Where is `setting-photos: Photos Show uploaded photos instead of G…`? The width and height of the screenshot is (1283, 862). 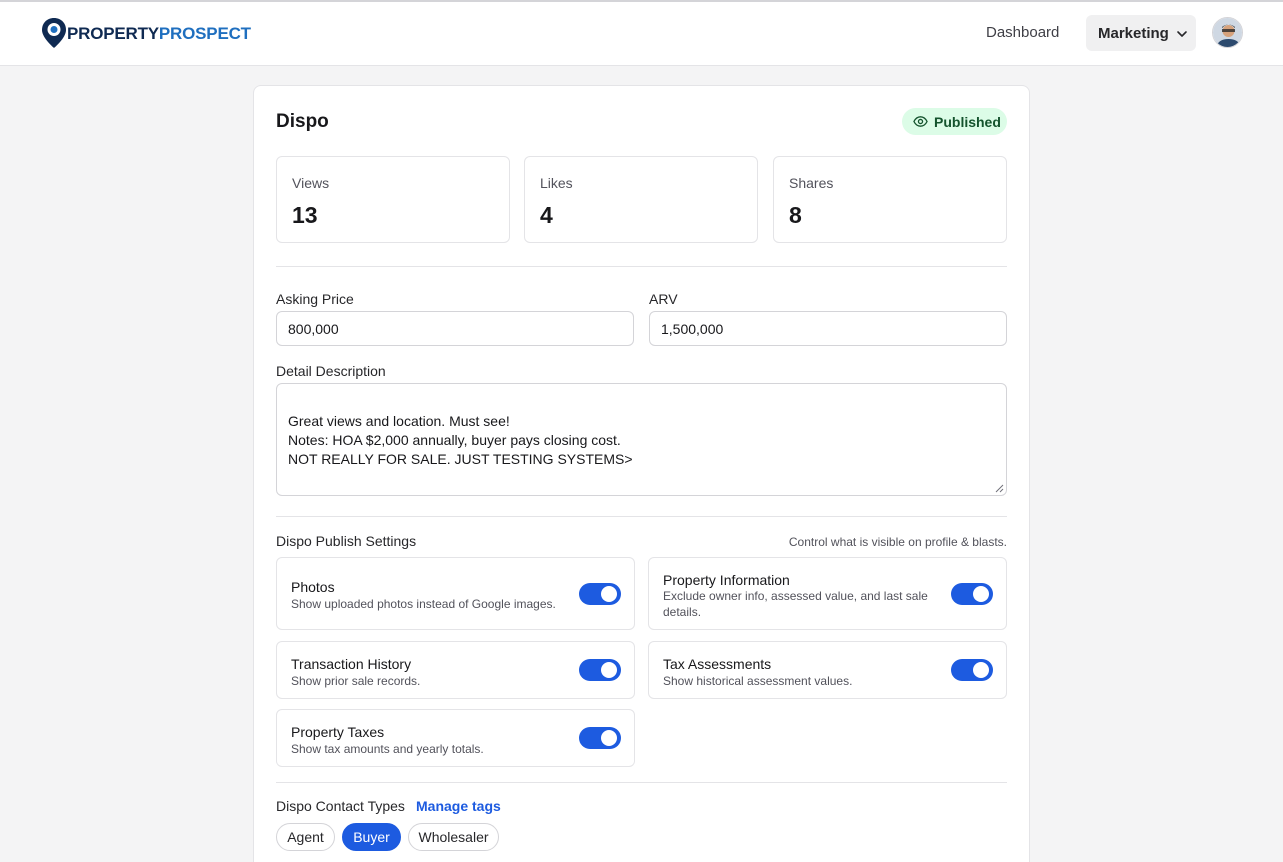 setting-photos: Photos Show uploaded photos instead of G… is located at coordinates (455, 593).